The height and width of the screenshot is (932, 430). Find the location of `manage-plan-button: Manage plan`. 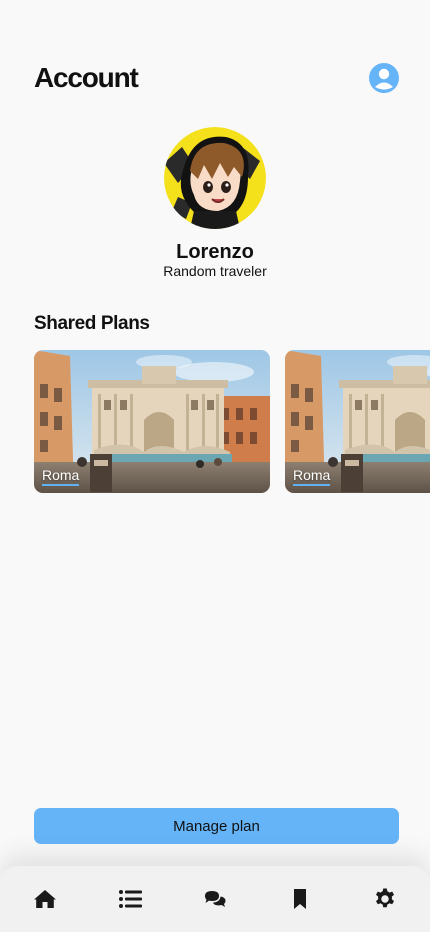

manage-plan-button: Manage plan is located at coordinates (216, 826).